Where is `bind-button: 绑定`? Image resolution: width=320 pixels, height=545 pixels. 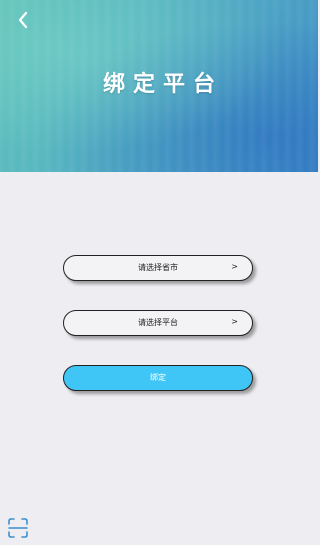 bind-button: 绑定 is located at coordinates (158, 378).